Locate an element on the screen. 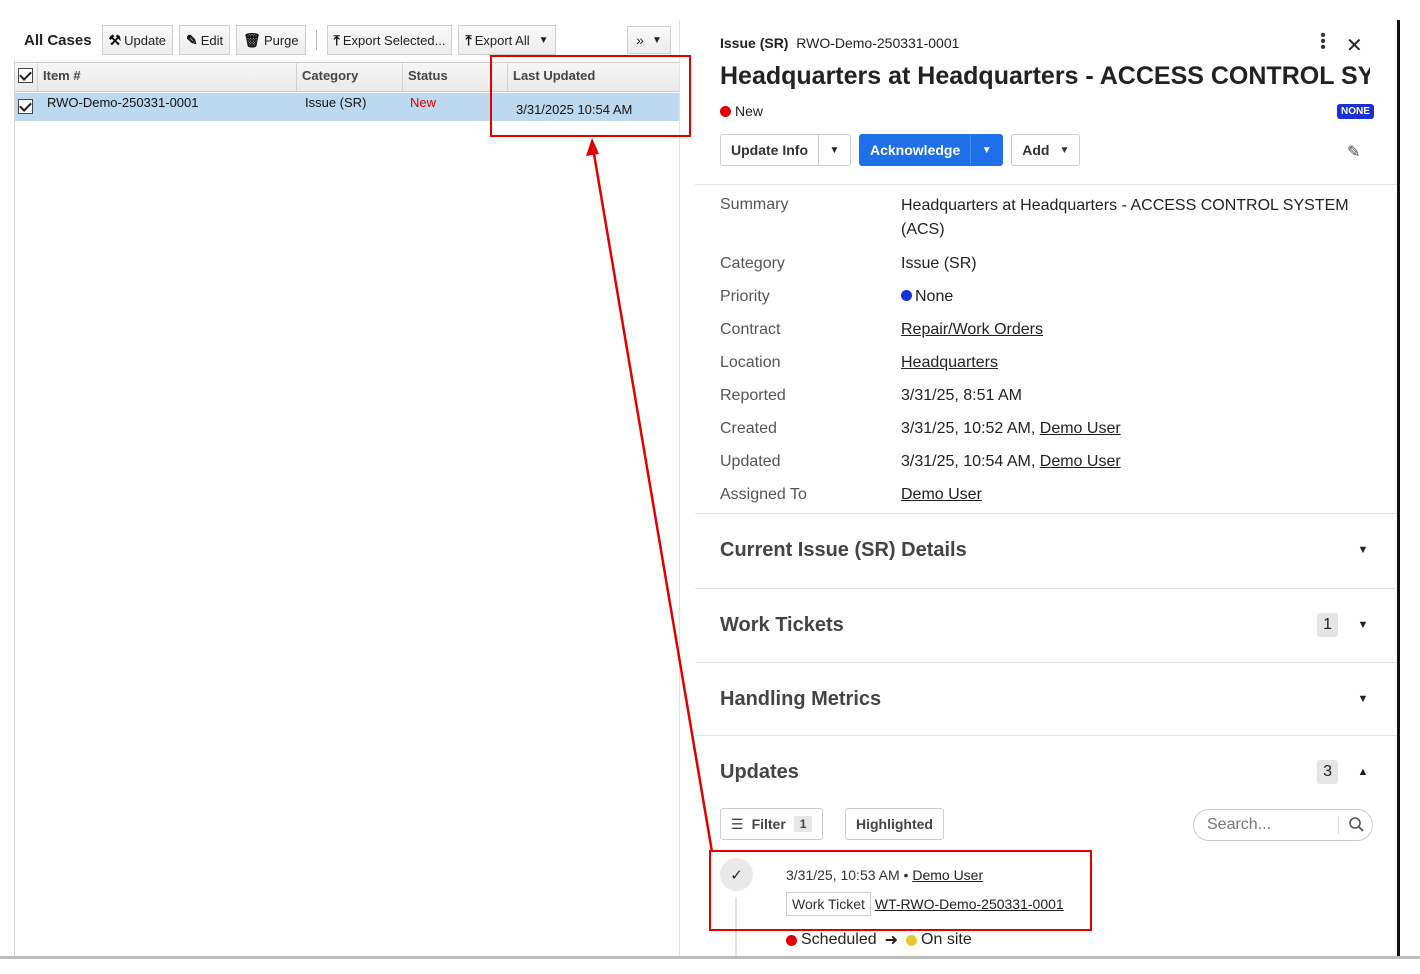 The width and height of the screenshot is (1420, 974). annotation-arrow is located at coordinates (650, 495).